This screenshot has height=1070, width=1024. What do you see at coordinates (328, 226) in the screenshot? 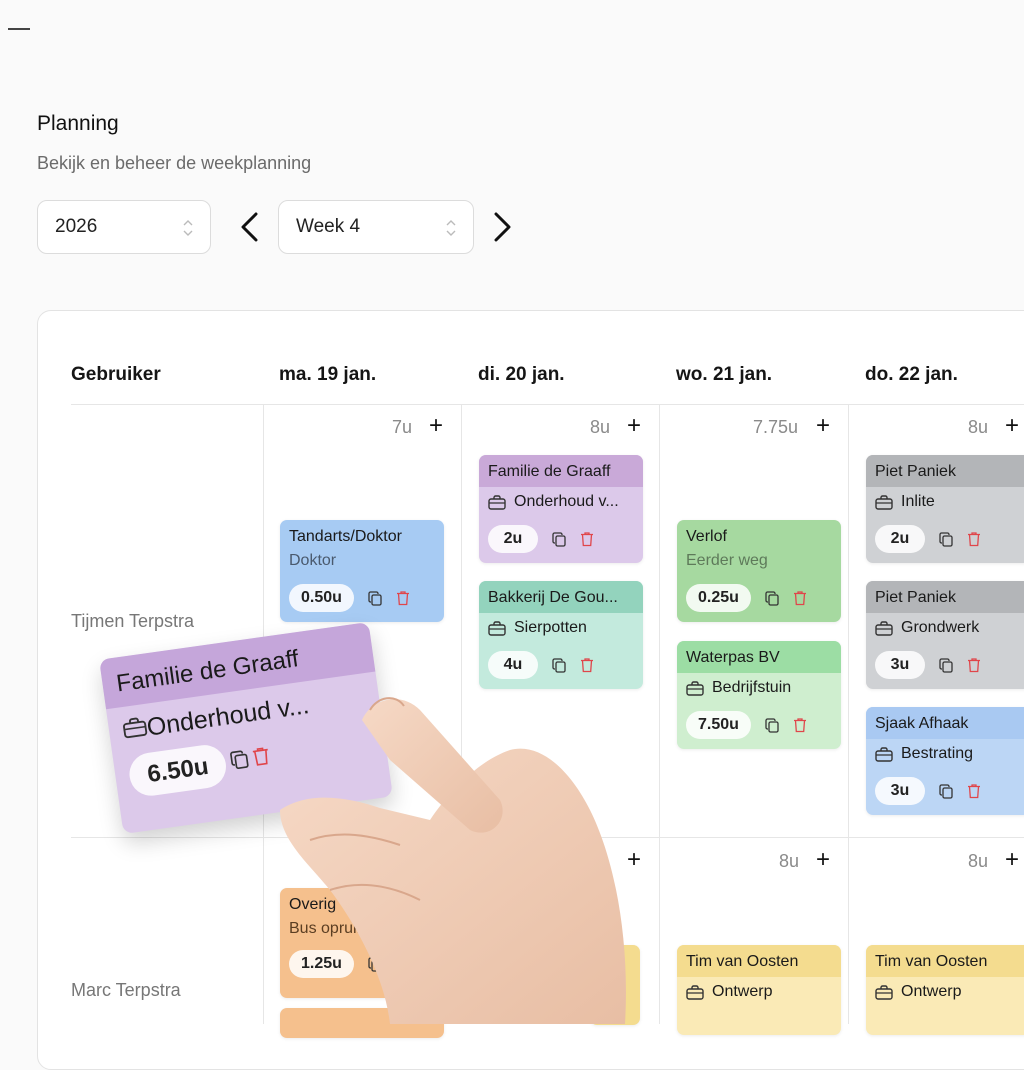
I see `week-value: Week 4` at bounding box center [328, 226].